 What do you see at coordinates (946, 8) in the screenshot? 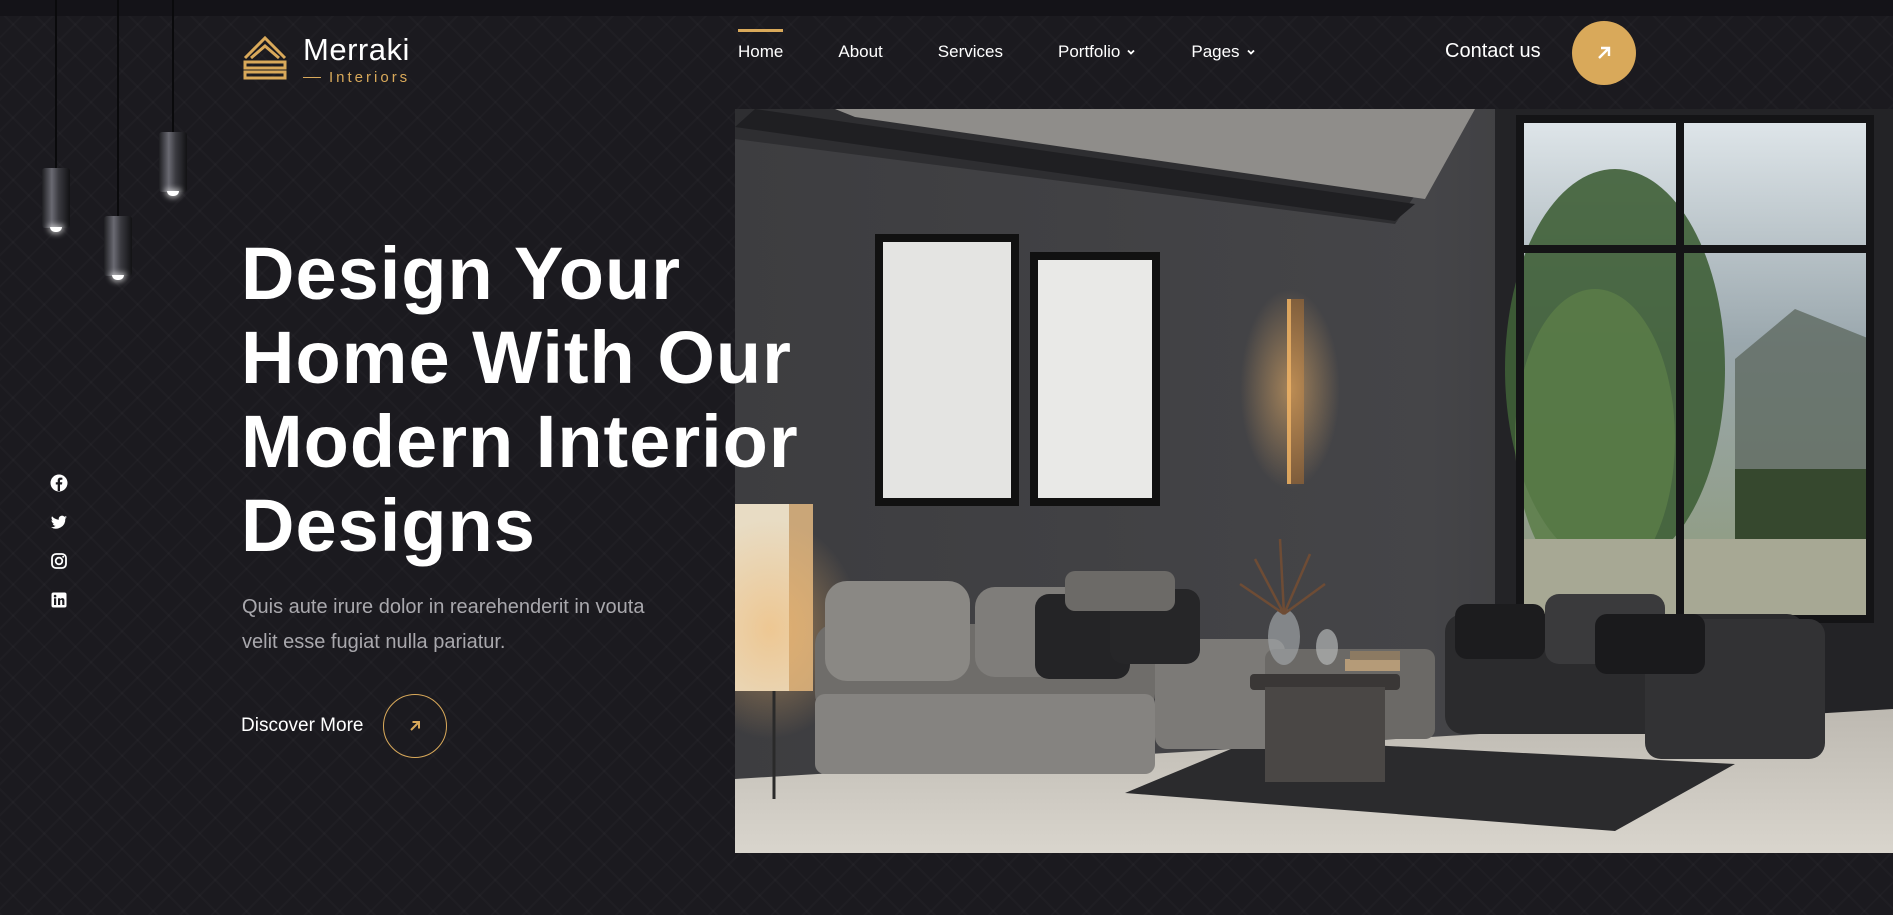
I see `top-strip` at bounding box center [946, 8].